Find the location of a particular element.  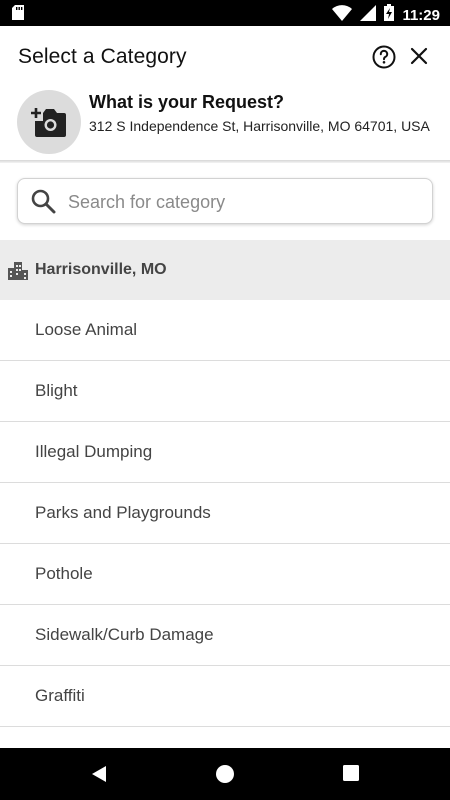

add-photo-icon is located at coordinates (48, 122).